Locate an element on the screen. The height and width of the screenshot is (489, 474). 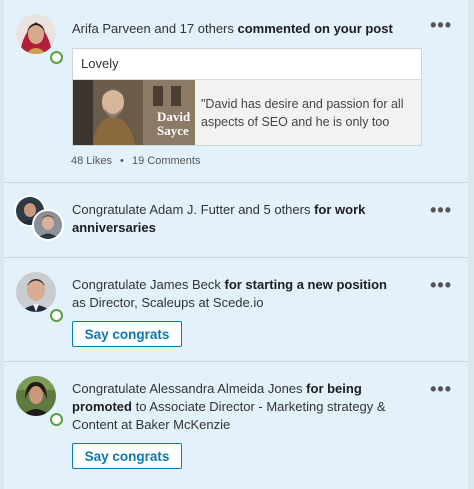
avatar-alessandra is located at coordinates (36, 396).